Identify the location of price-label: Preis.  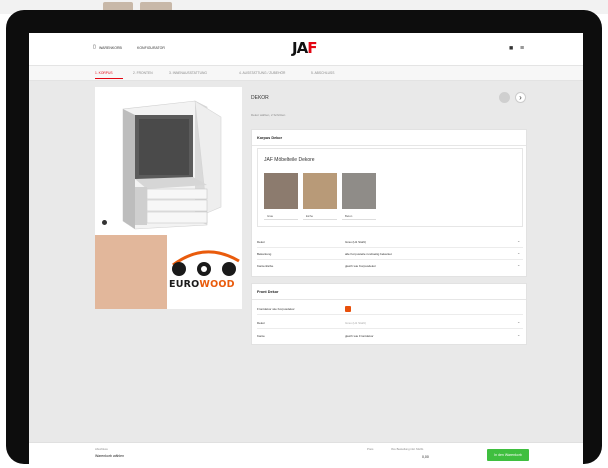
(370, 449).